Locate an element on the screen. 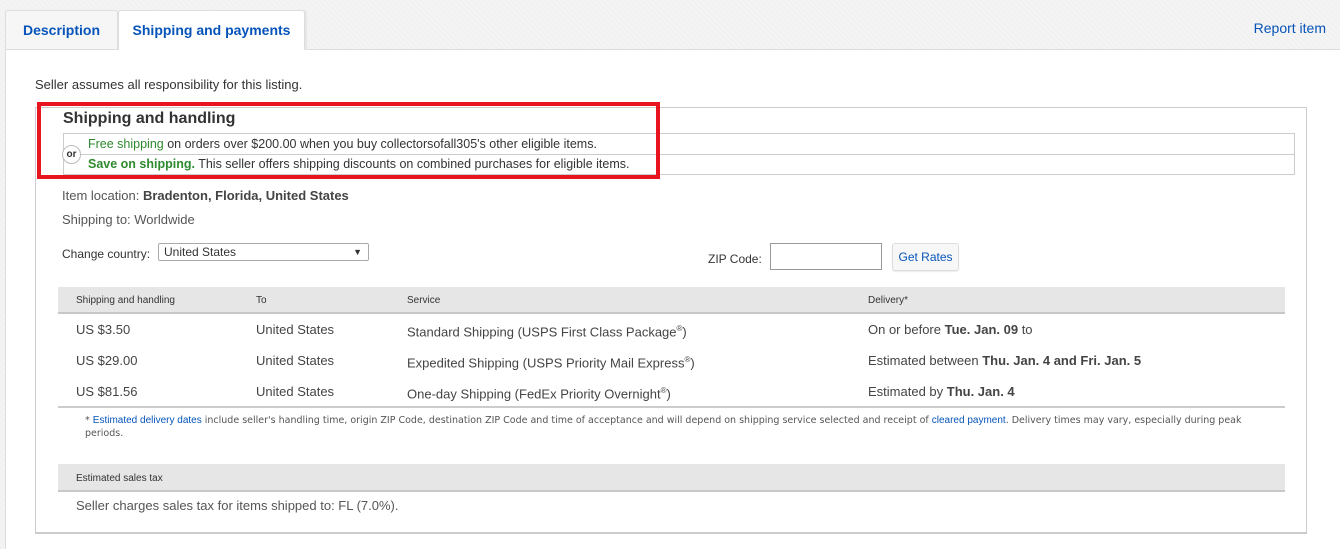 The image size is (1340, 549). sales-tax-header: Estimated sales tax is located at coordinates (671, 478).